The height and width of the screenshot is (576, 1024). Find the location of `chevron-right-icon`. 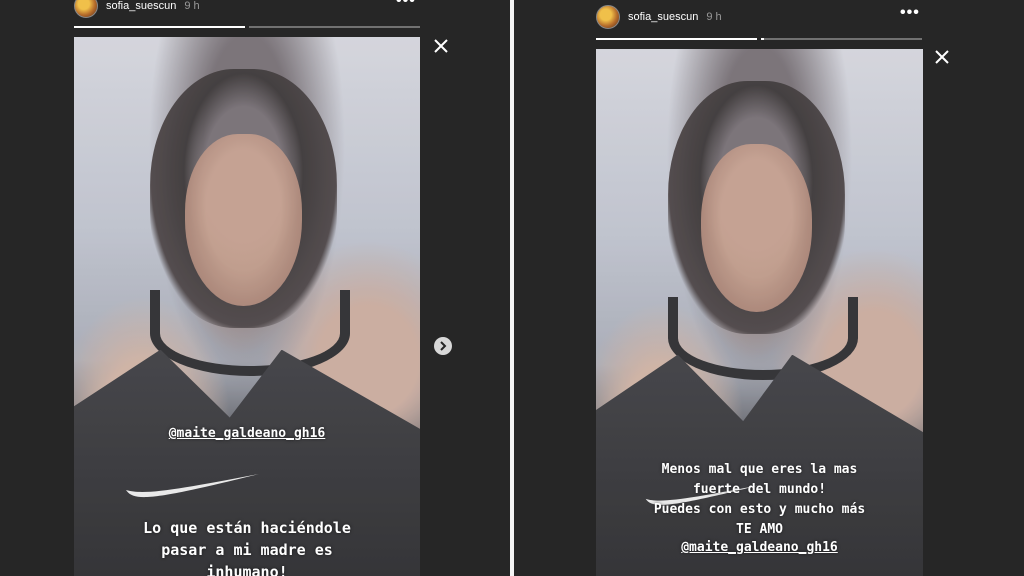

chevron-right-icon is located at coordinates (443, 346).